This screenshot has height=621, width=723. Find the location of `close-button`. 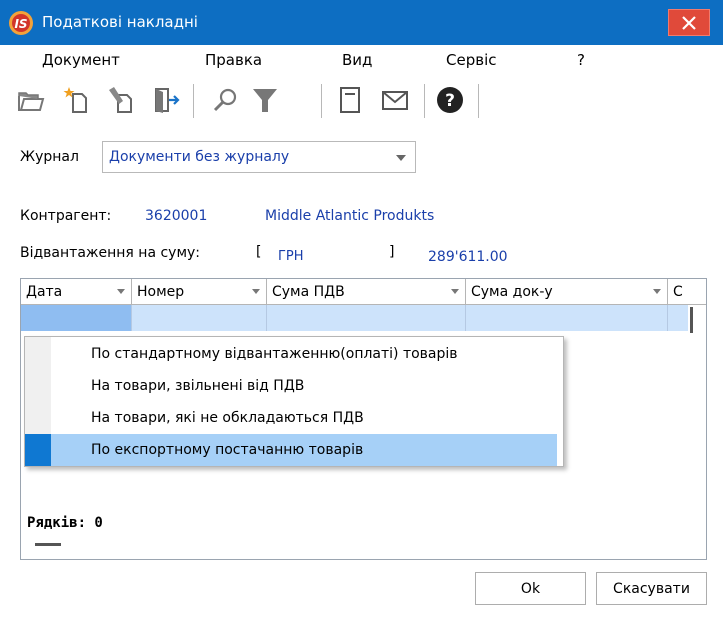

close-button is located at coordinates (689, 22).